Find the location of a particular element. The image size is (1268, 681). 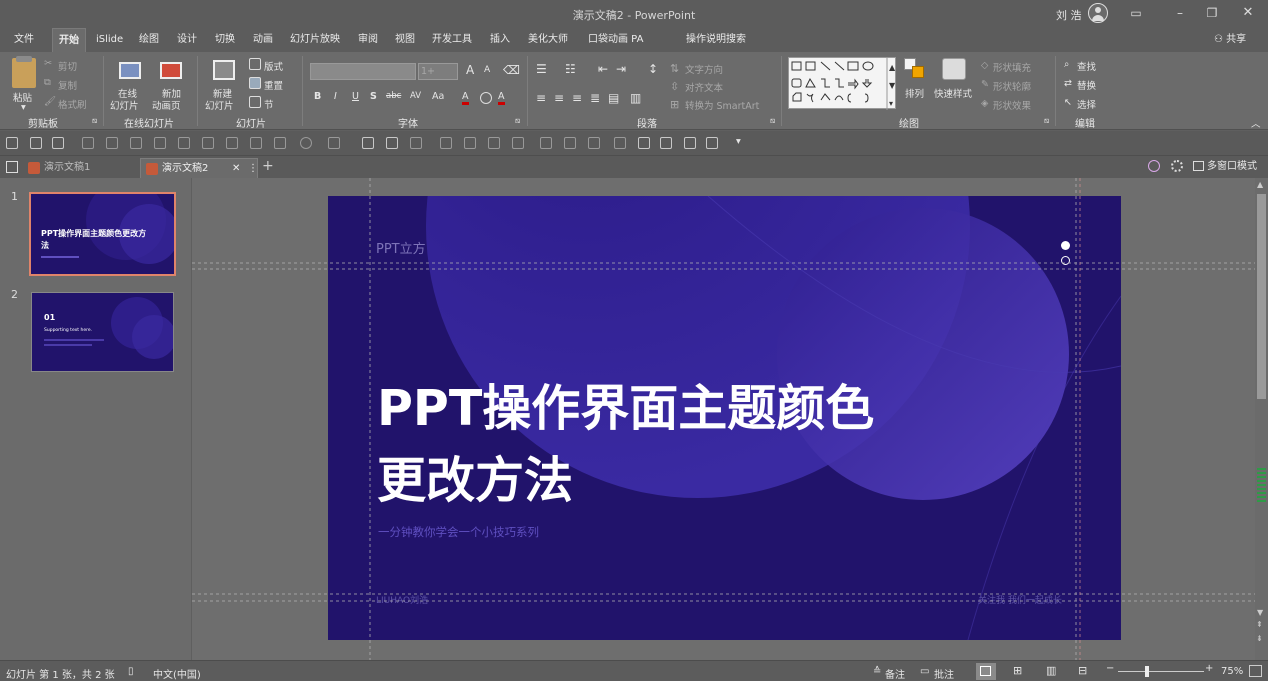

grow-font-icon: A is located at coordinates (470, 70).